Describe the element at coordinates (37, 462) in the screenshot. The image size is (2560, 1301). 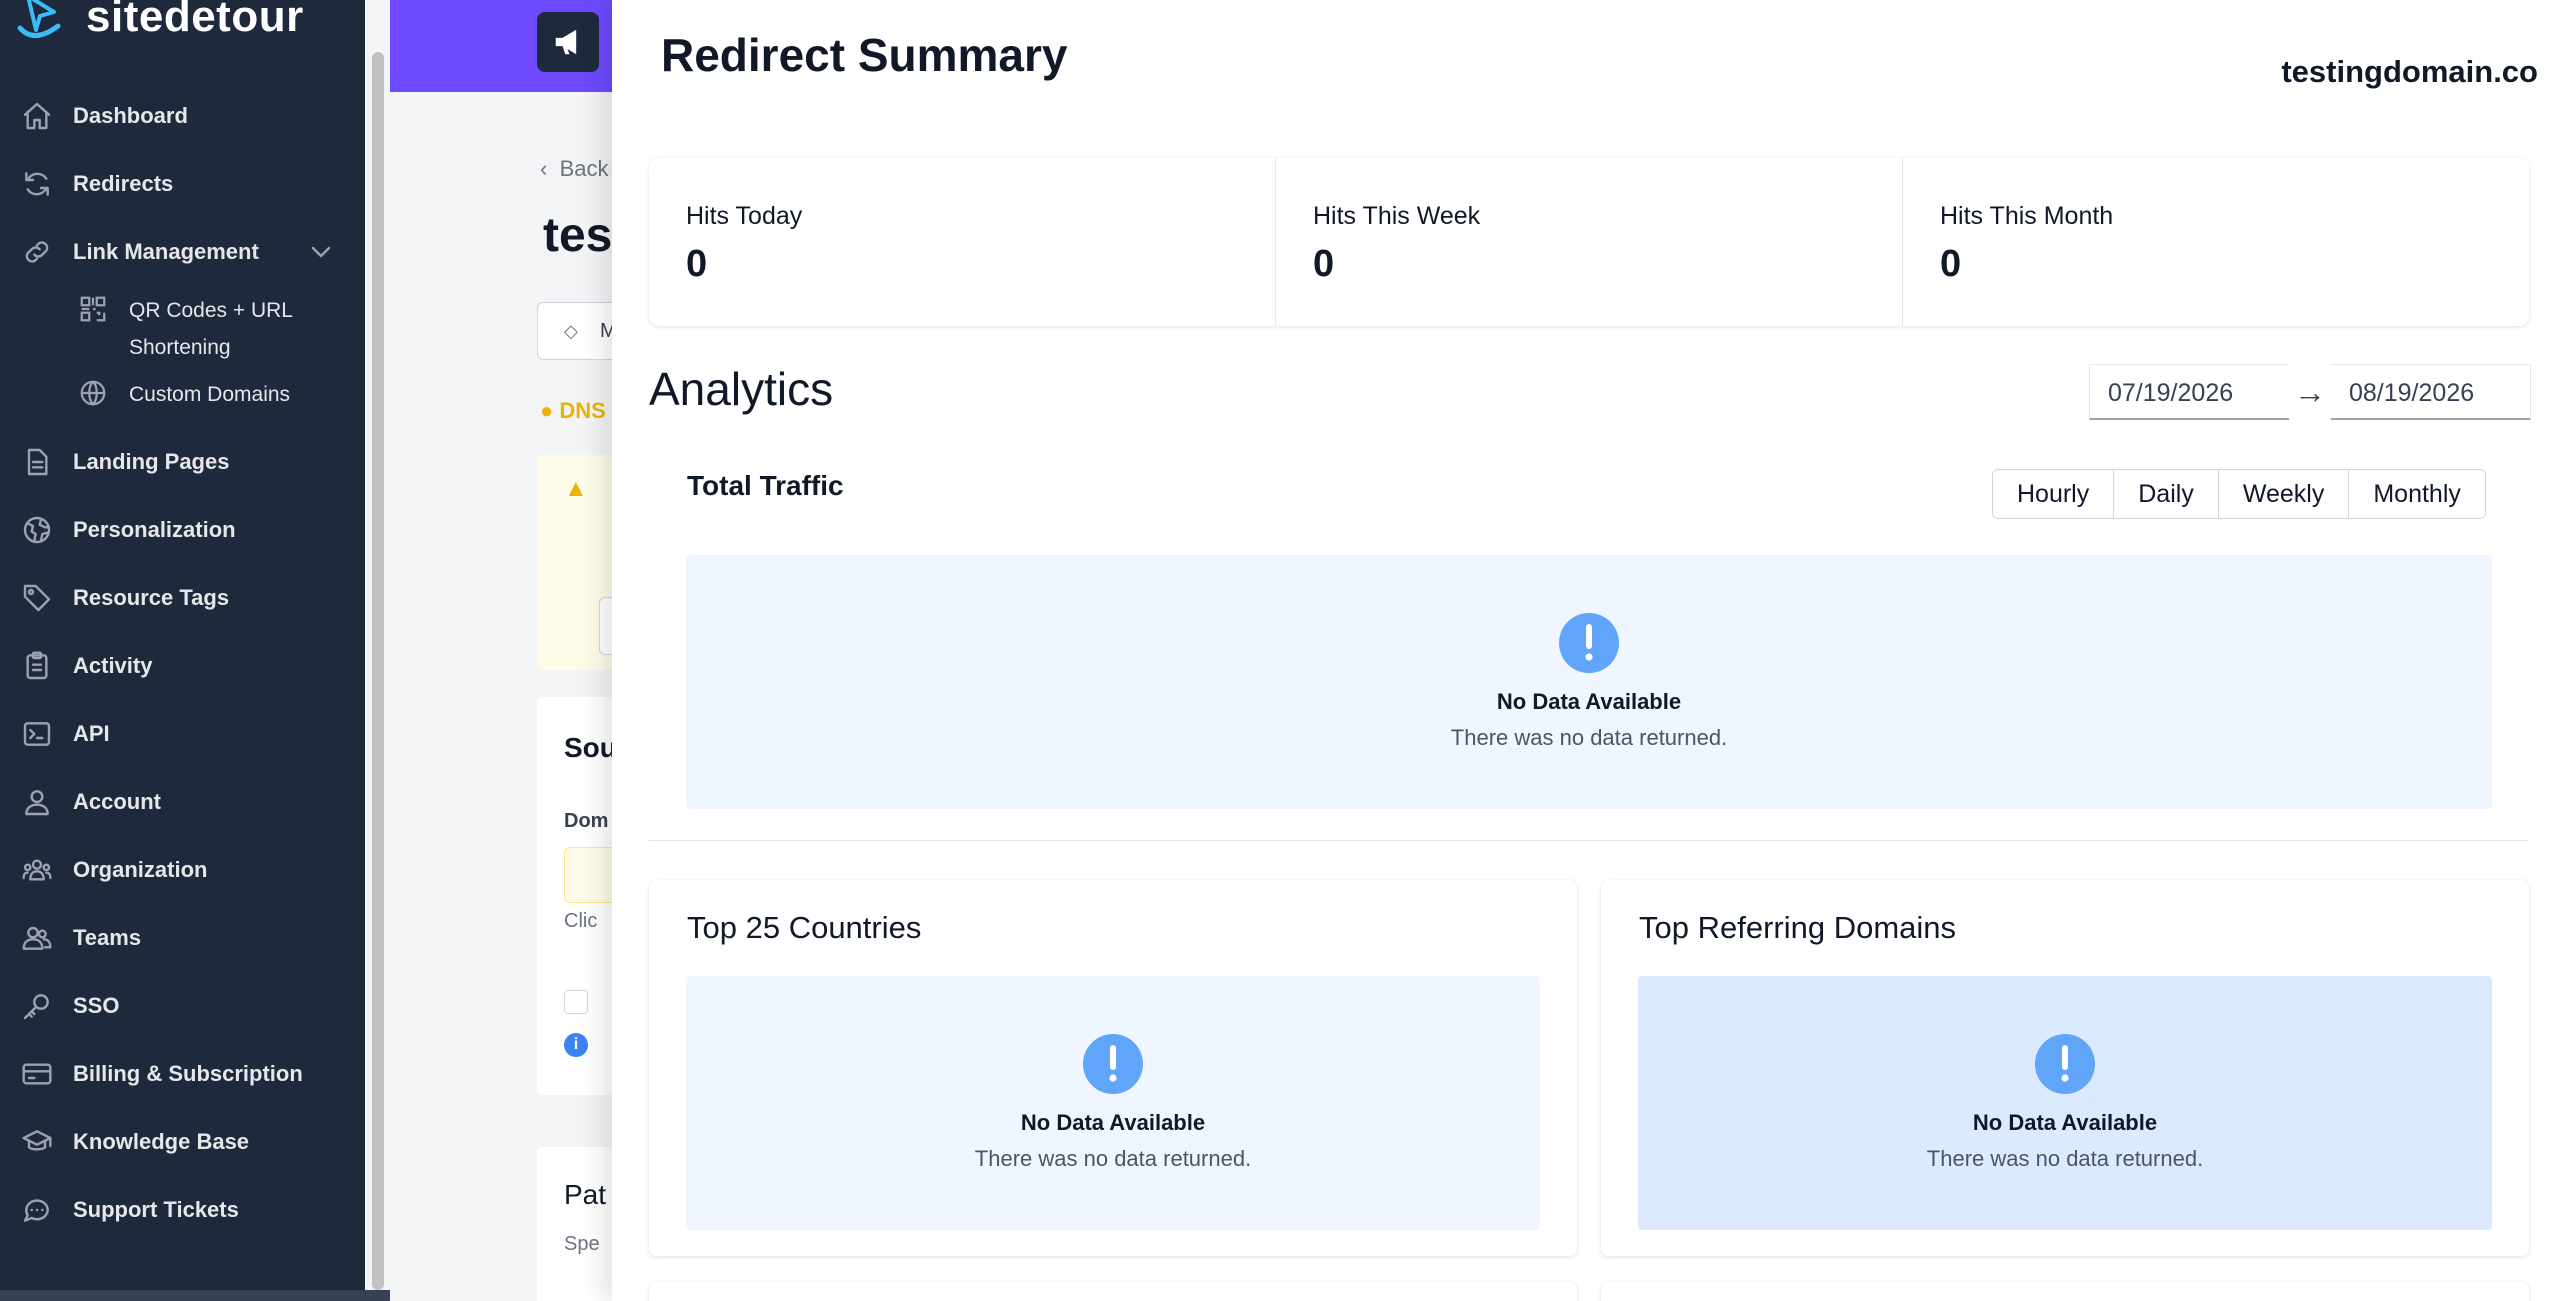
I see `document-icon` at that location.